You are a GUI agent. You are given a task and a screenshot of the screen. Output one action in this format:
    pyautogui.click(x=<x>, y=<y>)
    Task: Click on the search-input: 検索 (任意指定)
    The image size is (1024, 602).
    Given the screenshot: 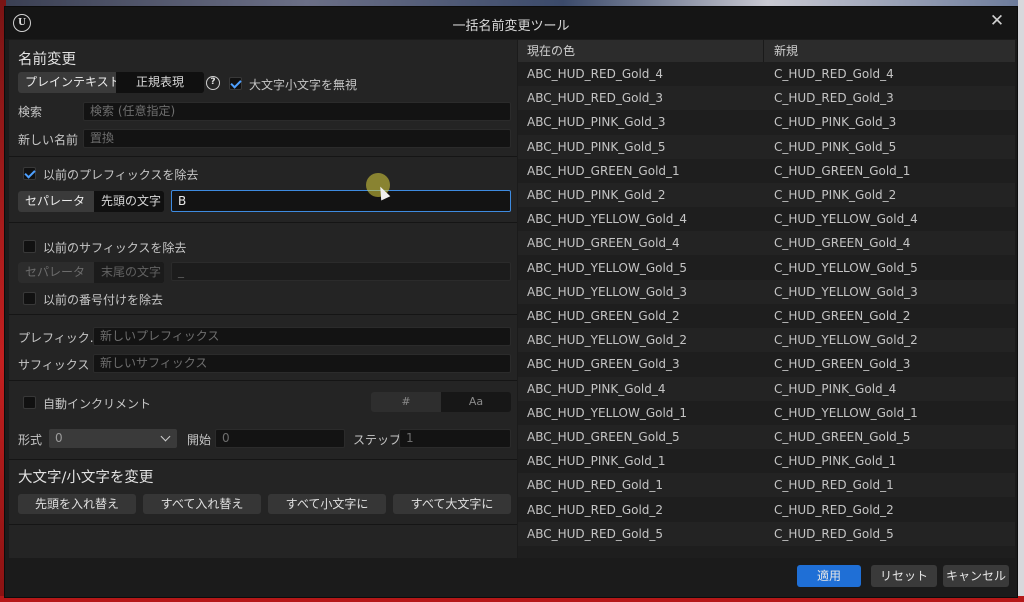 What is the action you would take?
    pyautogui.click(x=297, y=111)
    